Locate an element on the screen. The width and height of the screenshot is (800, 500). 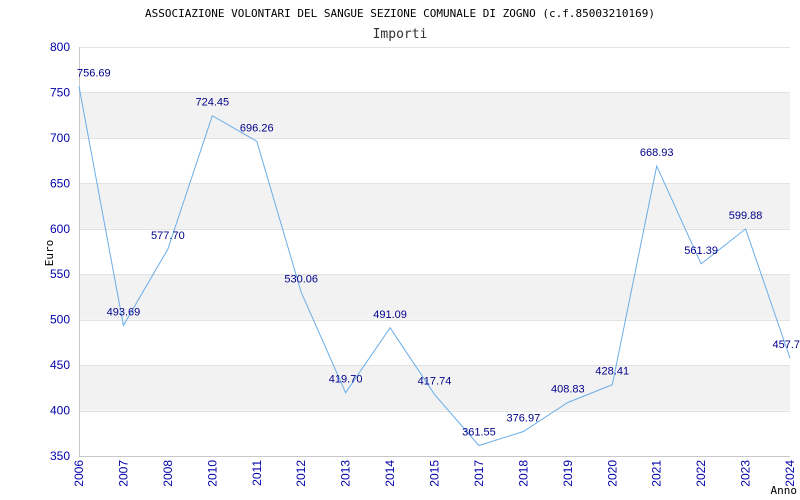
data-label: 530.06 is located at coordinates (301, 279).